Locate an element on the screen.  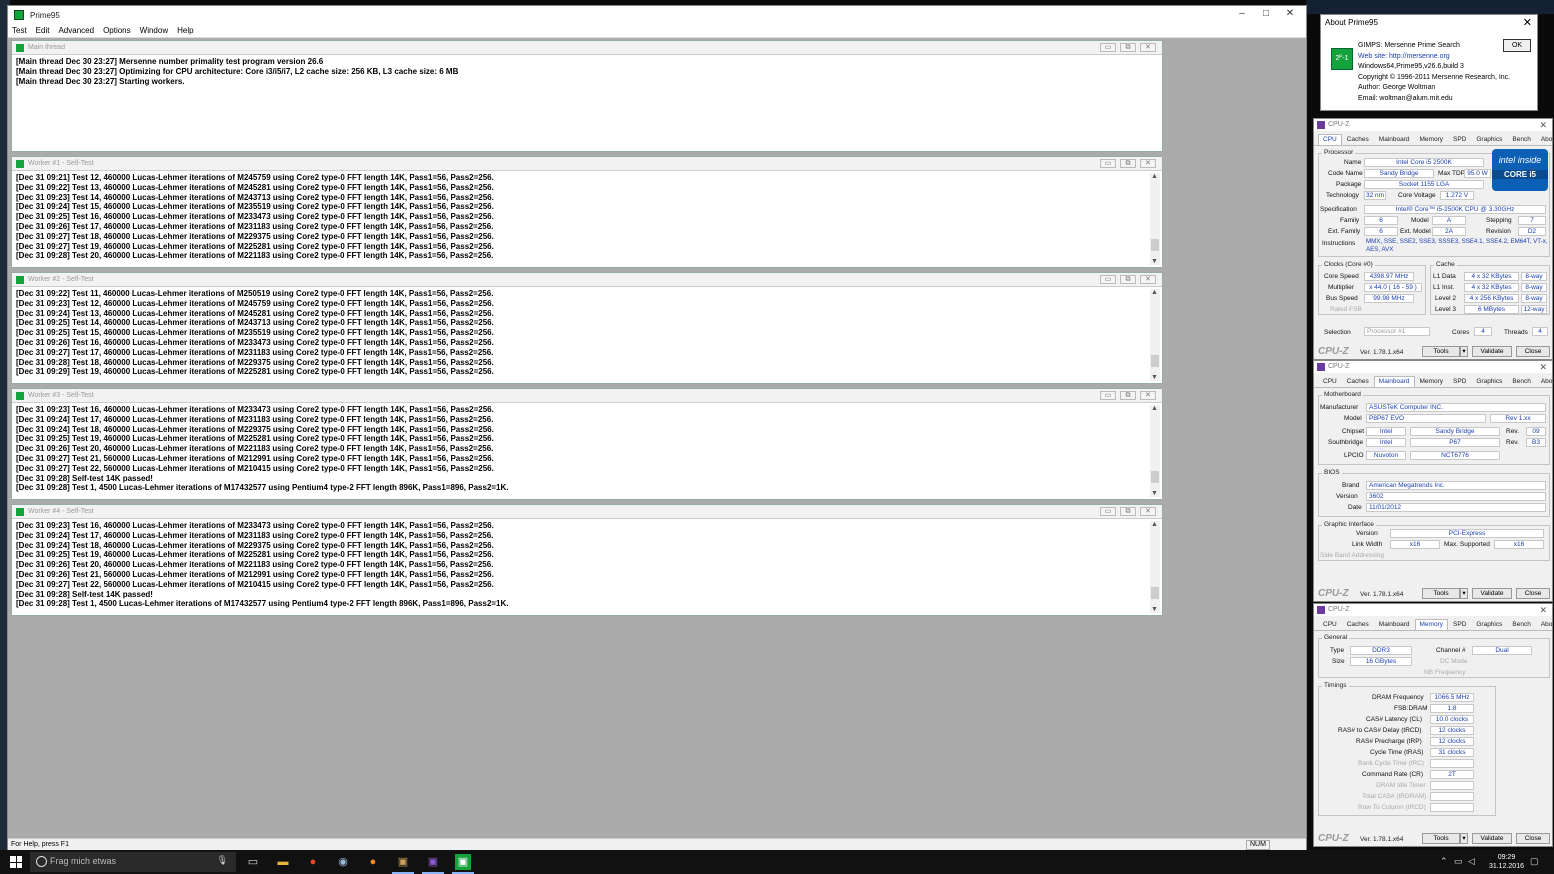
ok-button: OK is located at coordinates (1517, 45).